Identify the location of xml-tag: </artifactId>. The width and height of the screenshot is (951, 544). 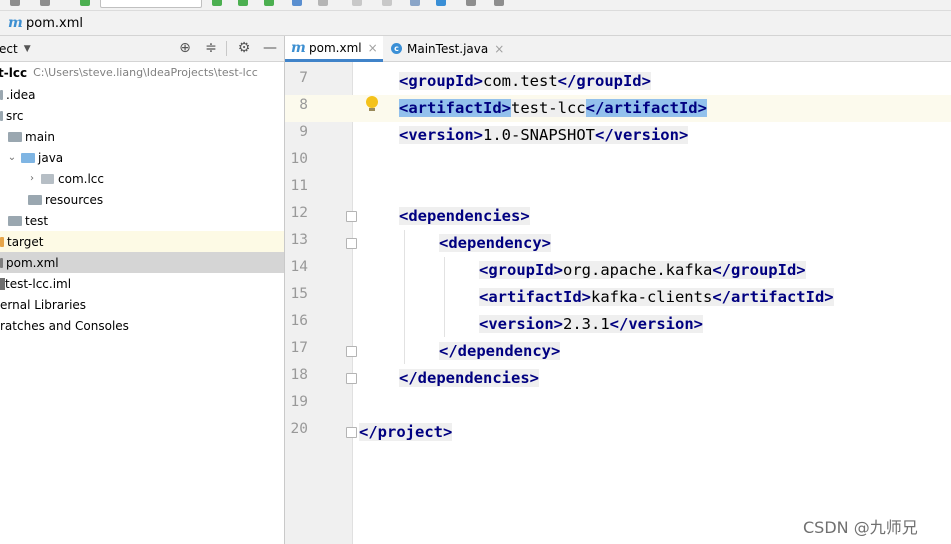
(773, 297).